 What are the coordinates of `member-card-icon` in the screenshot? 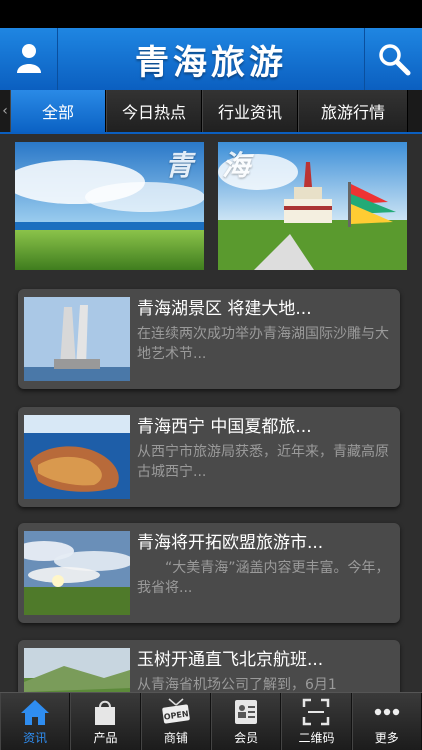 It's located at (246, 712).